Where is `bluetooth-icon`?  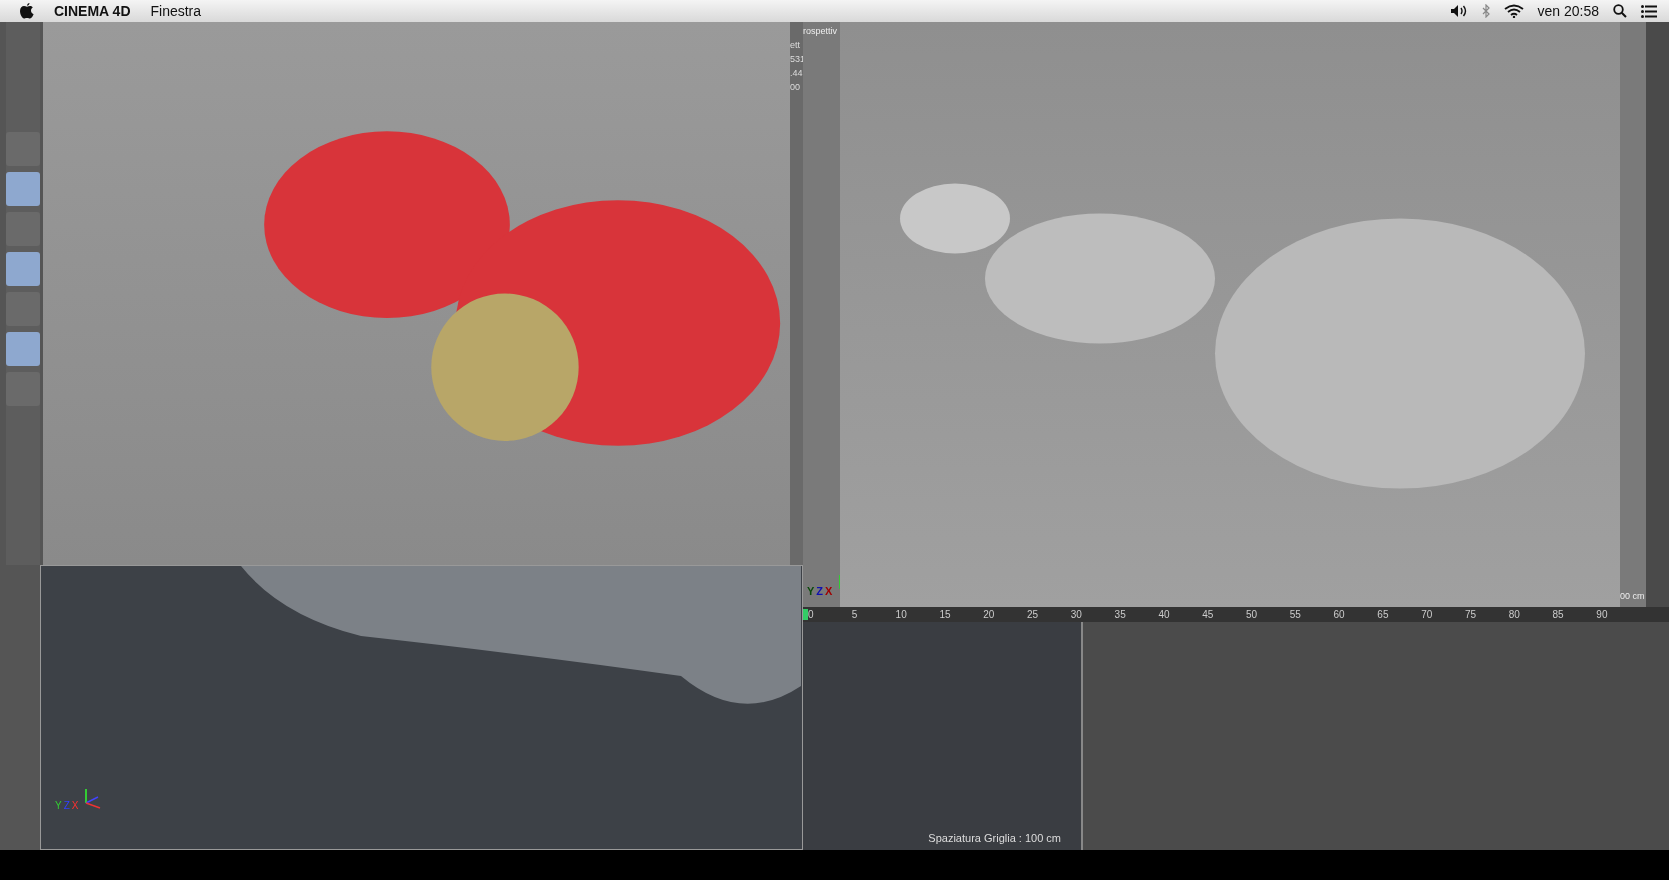 bluetooth-icon is located at coordinates (1485, 11).